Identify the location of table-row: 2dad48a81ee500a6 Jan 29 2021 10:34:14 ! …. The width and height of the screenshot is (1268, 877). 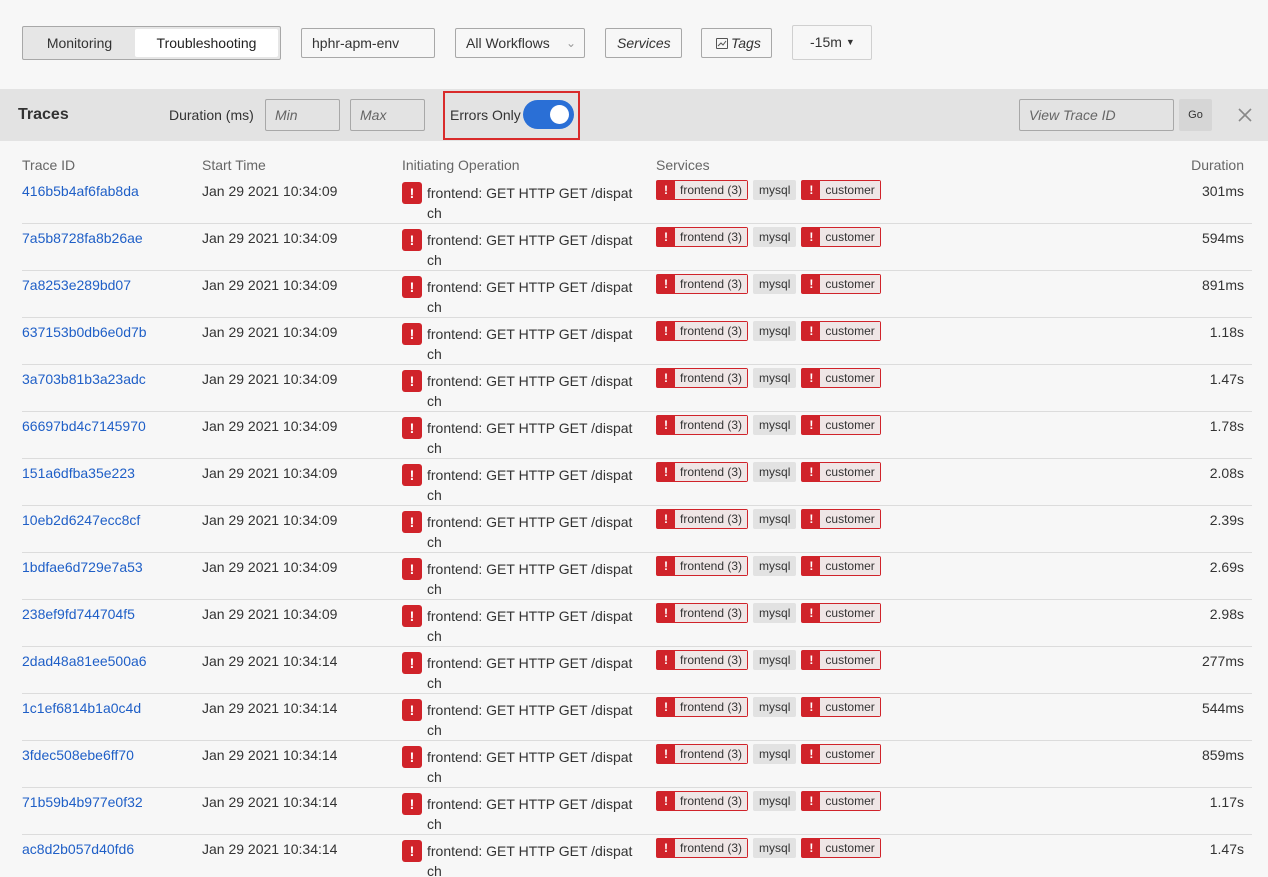
(637, 670).